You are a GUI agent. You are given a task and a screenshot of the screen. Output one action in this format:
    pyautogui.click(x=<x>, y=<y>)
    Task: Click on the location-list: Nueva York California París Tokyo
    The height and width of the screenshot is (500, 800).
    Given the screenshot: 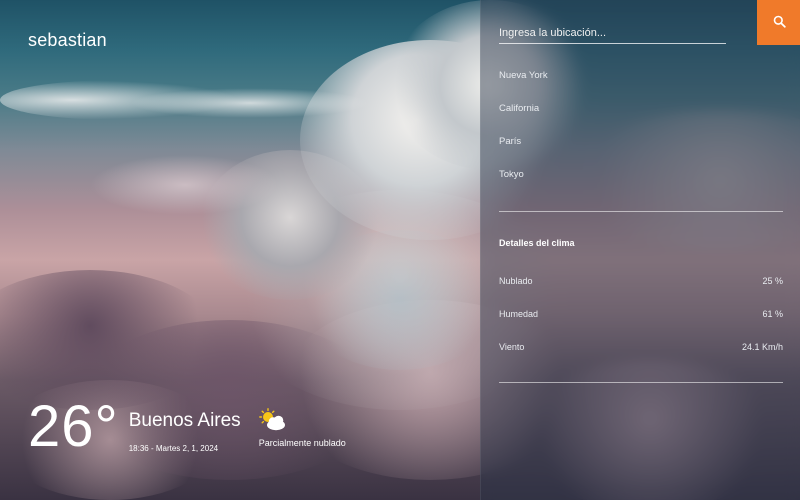 What is the action you would take?
    pyautogui.click(x=523, y=136)
    